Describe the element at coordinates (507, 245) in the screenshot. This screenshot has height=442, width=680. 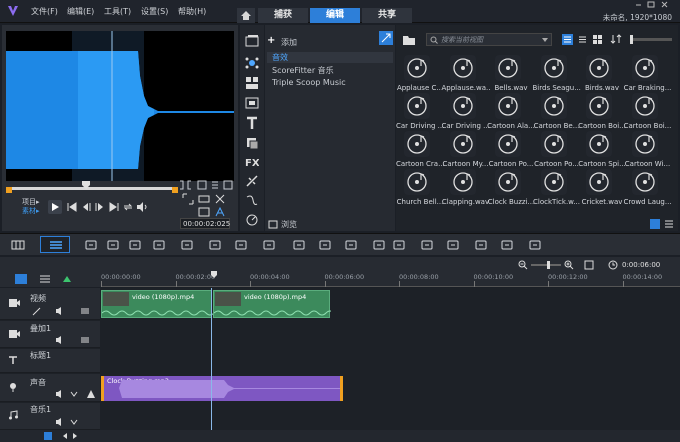
I see `record-icon` at that location.